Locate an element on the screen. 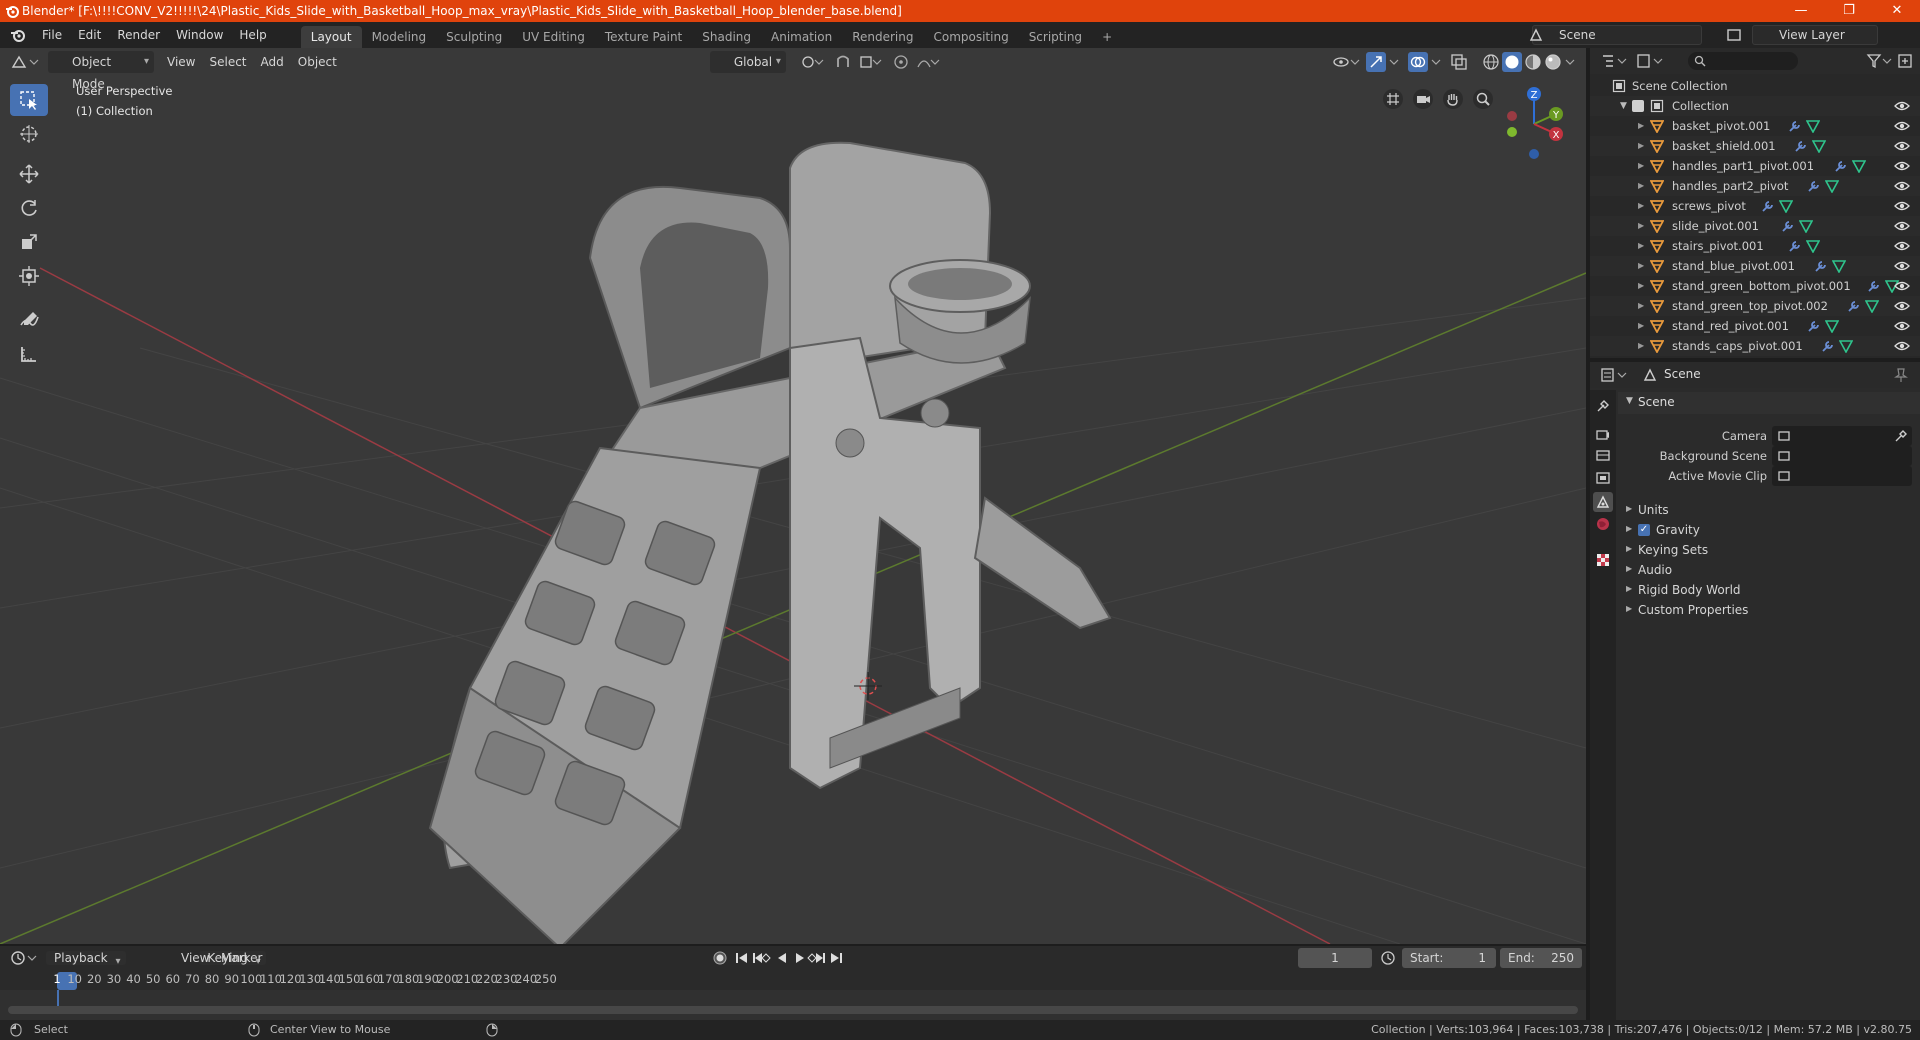 The height and width of the screenshot is (1040, 1920). subpanel-header: ▶ Rigid Body World is located at coordinates (1769, 590).